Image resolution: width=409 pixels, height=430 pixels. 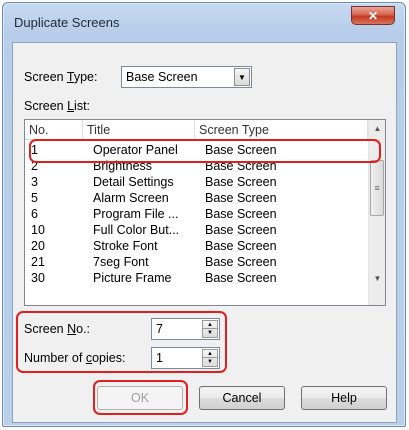 I want to click on screen-no-spin-buttons: ▲ ▼, so click(x=210, y=329).